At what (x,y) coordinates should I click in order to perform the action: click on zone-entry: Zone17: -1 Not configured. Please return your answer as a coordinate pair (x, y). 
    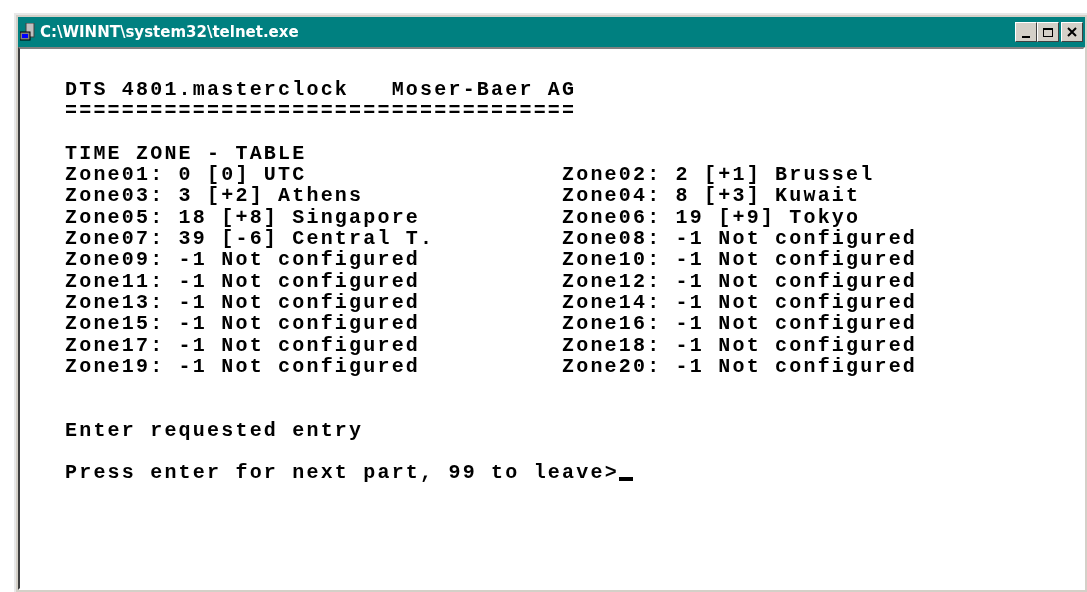
    Looking at the image, I should click on (243, 345).